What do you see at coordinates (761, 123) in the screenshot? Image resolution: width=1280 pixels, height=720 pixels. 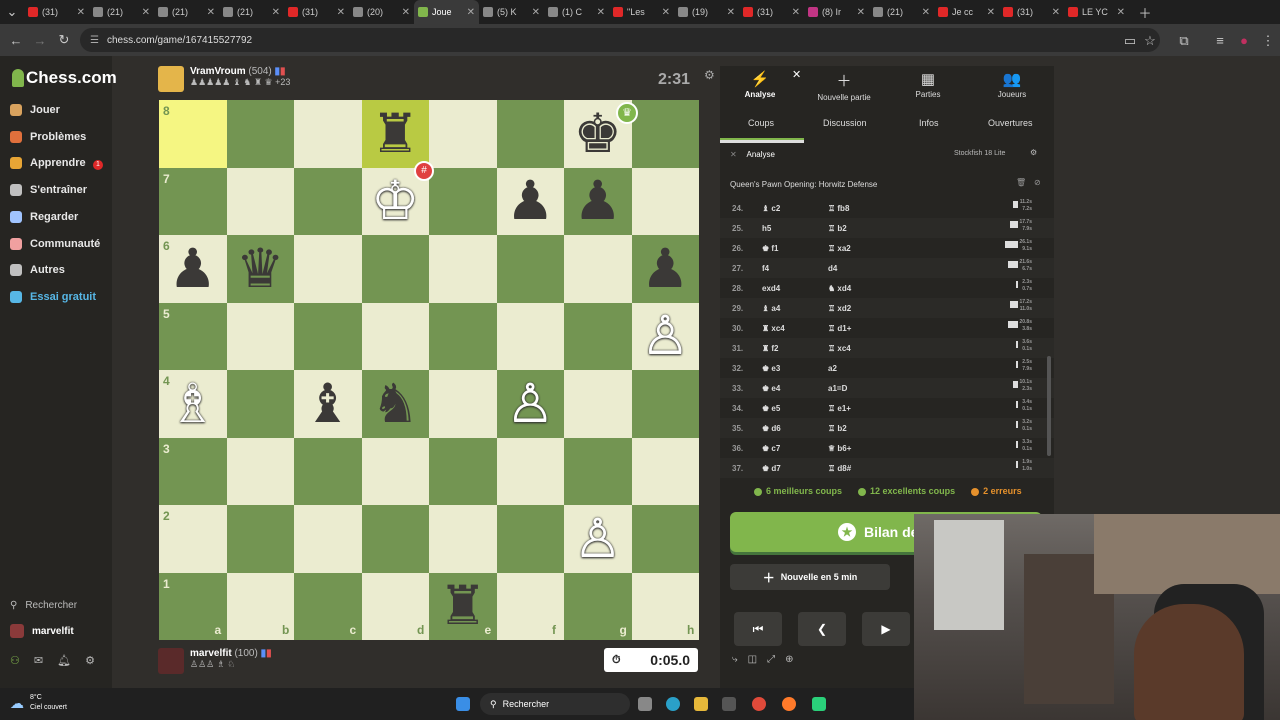 I see `subtab-0: Coups` at bounding box center [761, 123].